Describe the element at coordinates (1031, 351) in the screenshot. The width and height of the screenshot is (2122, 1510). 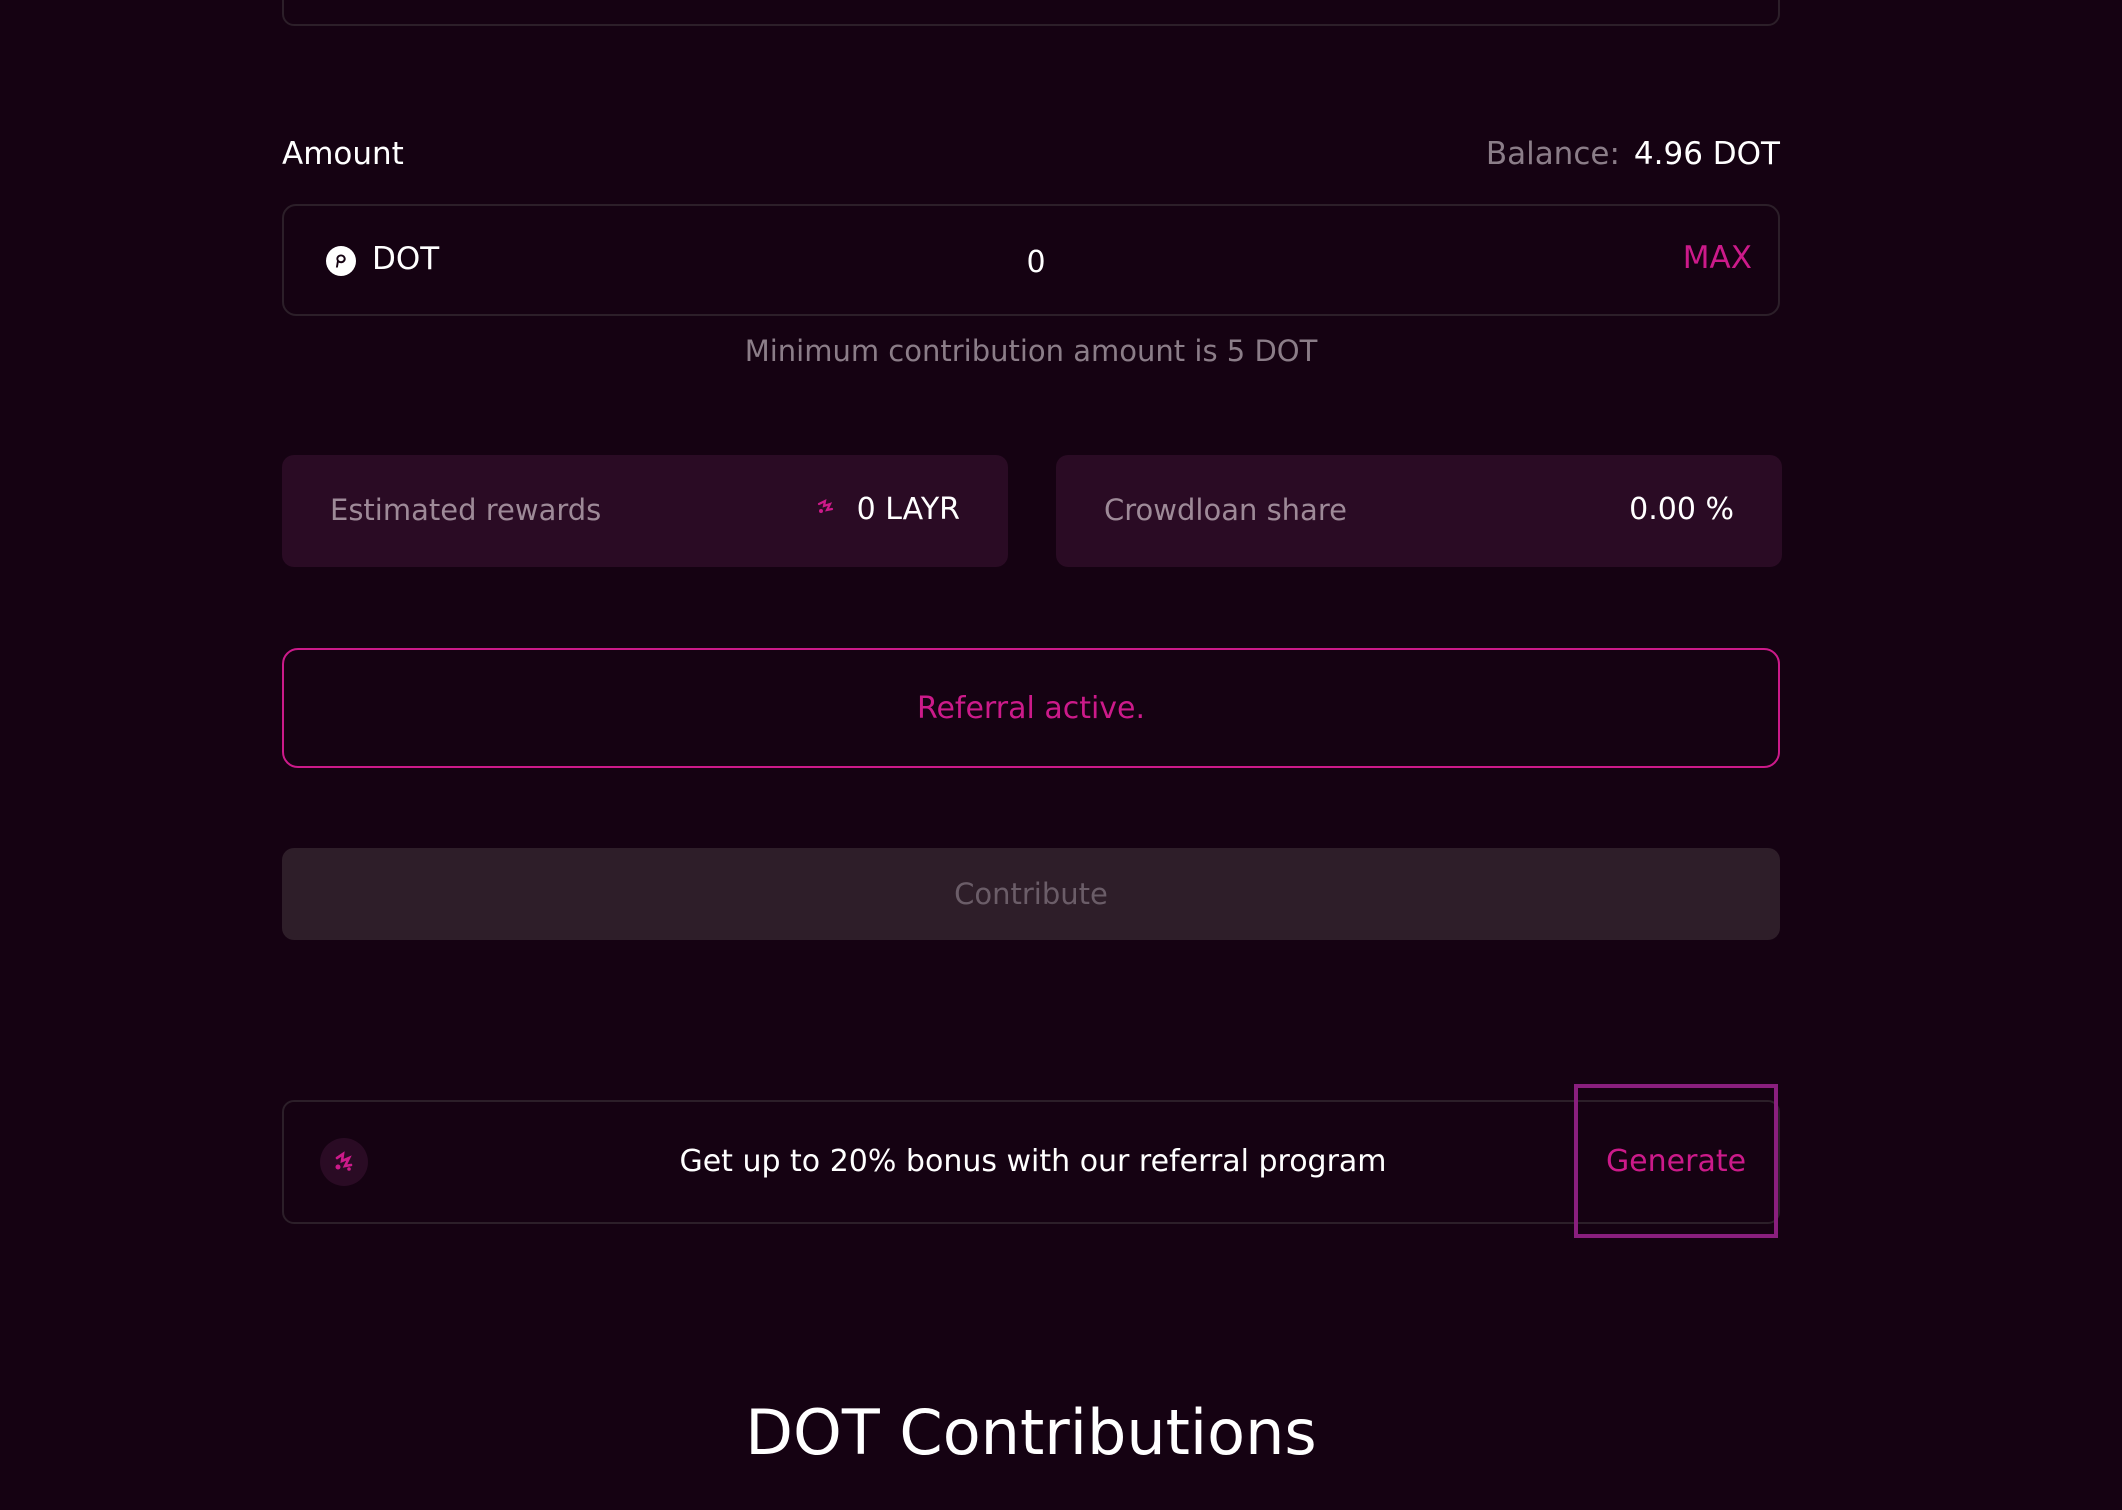
I see `minimum-contribution-note: Minimum contribution amount is 5 DOT` at that location.